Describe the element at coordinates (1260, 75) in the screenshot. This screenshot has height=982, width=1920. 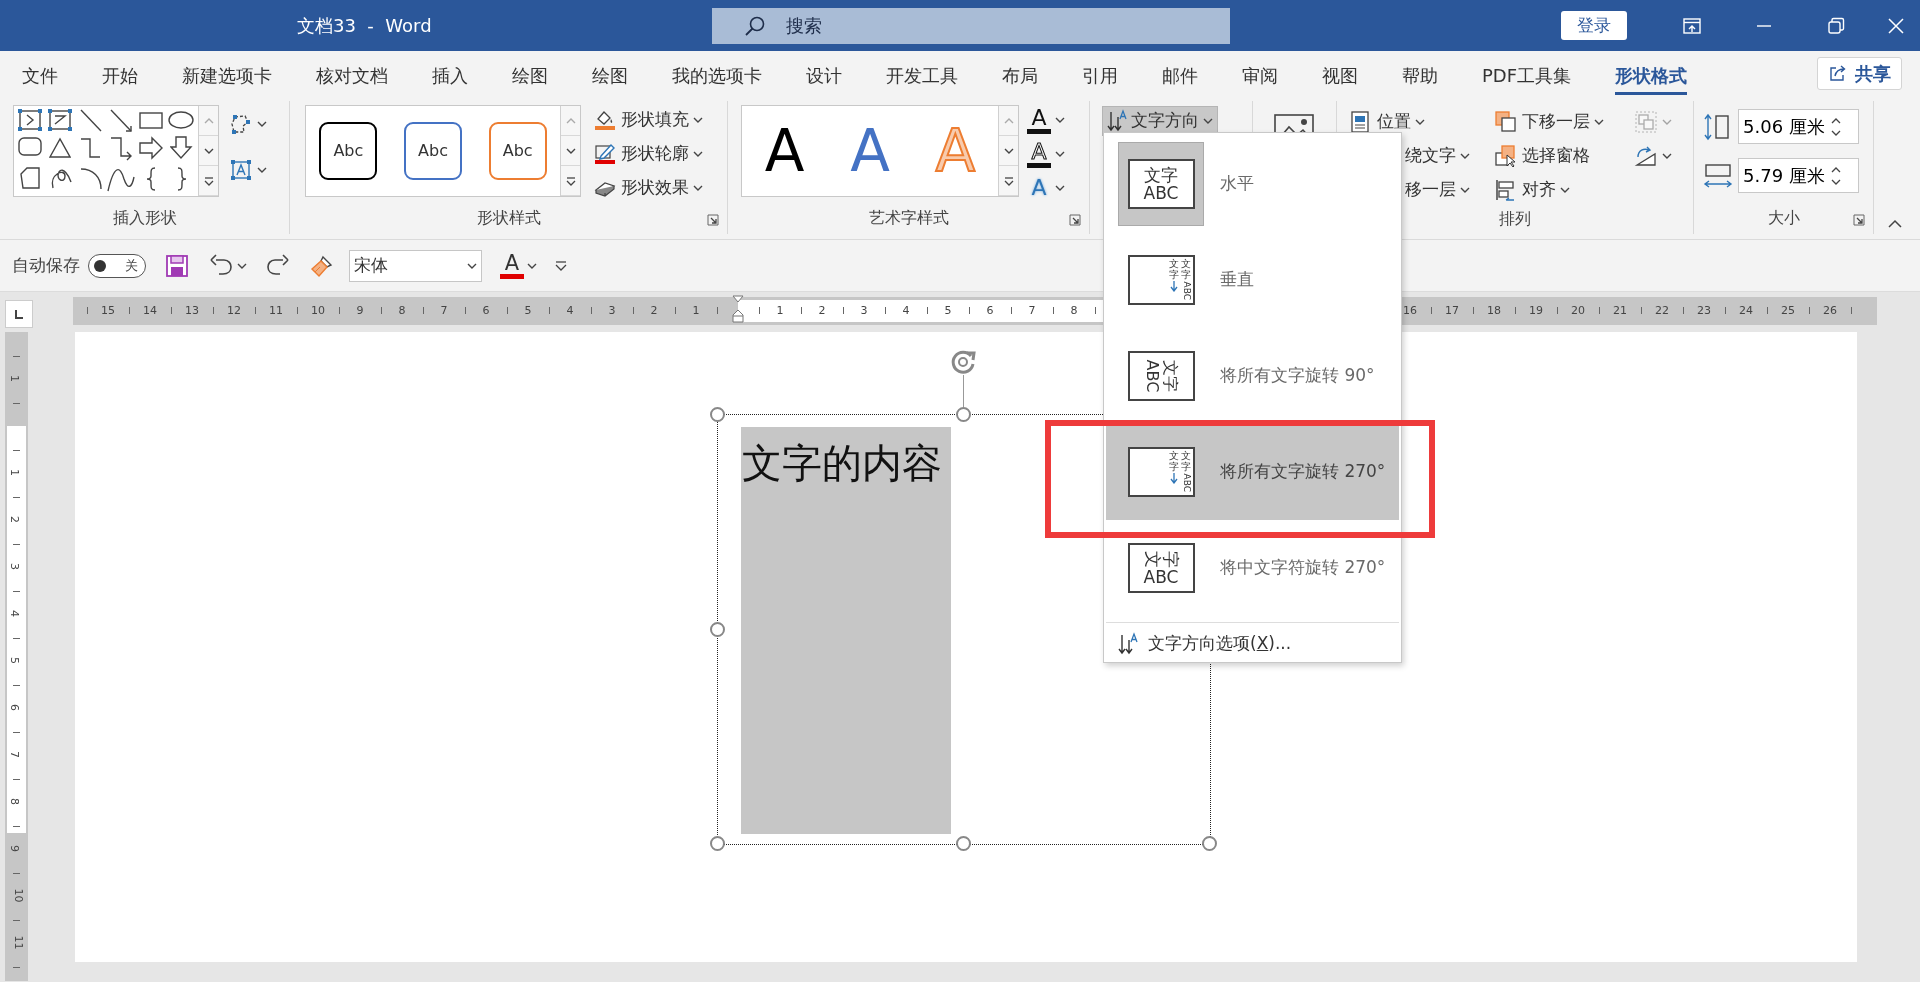
I see `ribbon-tab: 审阅` at that location.